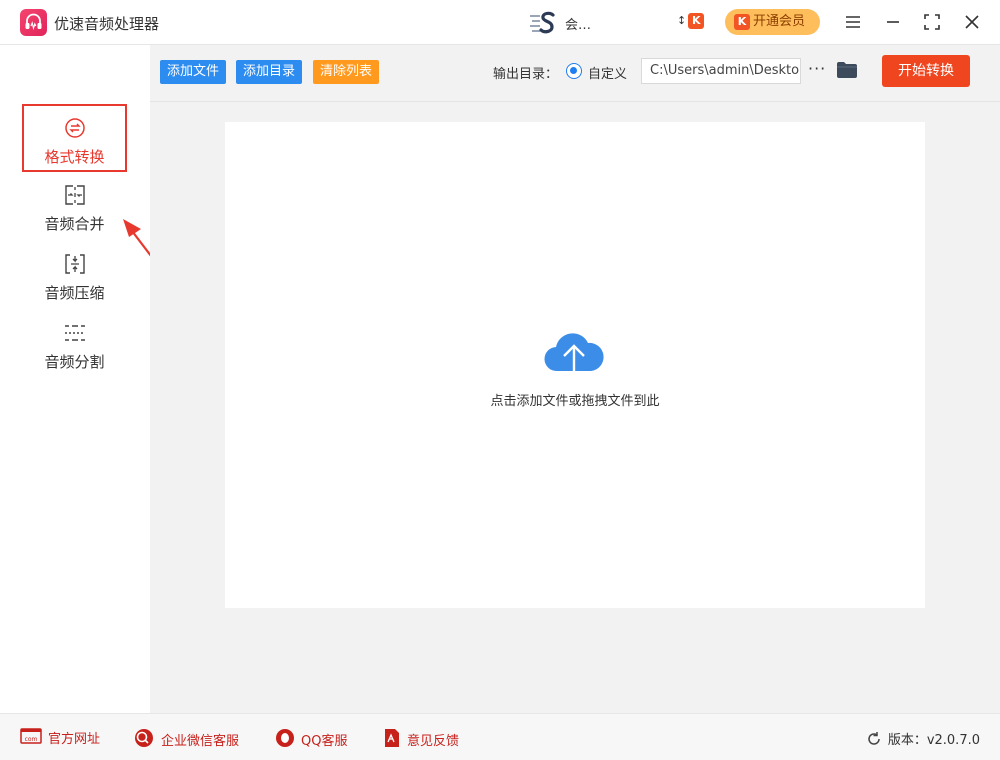  I want to click on menu-icon, so click(853, 22).